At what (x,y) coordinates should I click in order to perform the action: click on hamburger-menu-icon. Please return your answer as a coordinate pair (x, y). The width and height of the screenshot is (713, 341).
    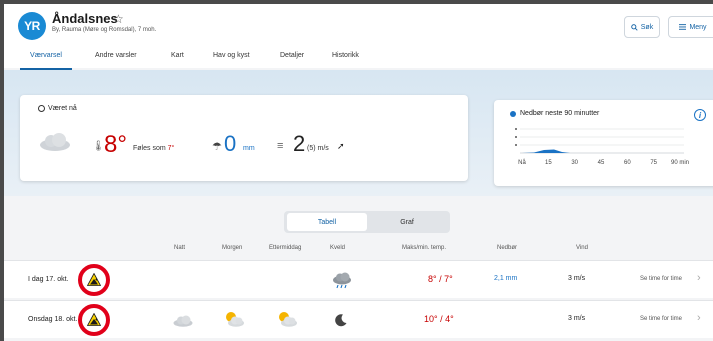
    Looking at the image, I should click on (683, 27).